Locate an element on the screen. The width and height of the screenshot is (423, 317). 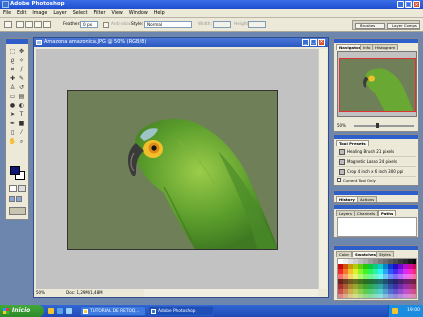
new-selection-icon is located at coordinates (20, 24).